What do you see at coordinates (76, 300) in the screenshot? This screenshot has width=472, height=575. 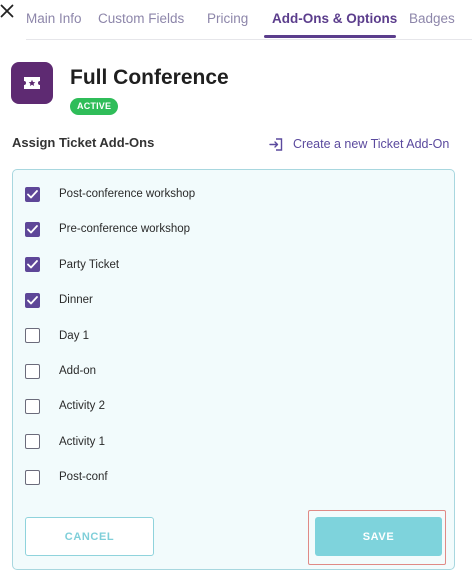 I see `addon-label: Dinner` at bounding box center [76, 300].